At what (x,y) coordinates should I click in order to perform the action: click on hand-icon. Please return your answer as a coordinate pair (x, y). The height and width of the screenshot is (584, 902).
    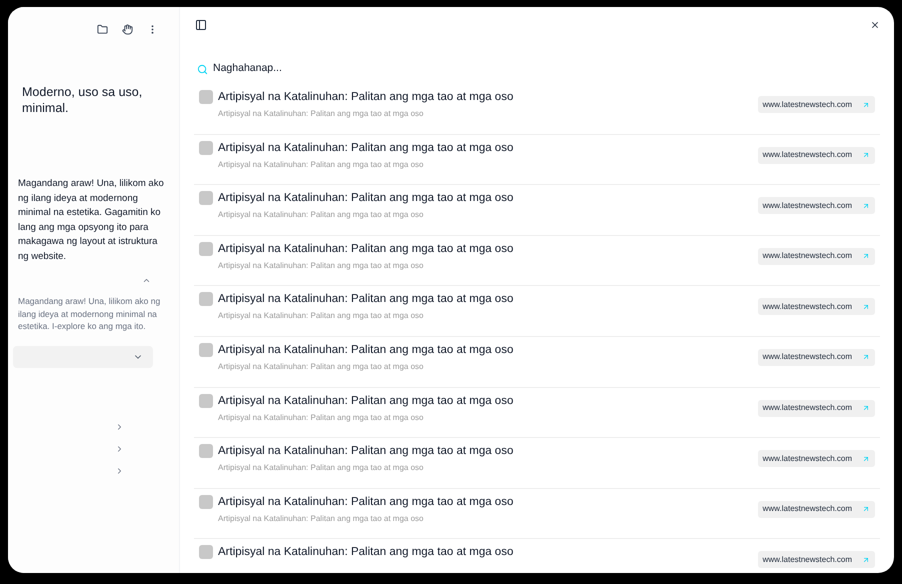
    Looking at the image, I should click on (127, 29).